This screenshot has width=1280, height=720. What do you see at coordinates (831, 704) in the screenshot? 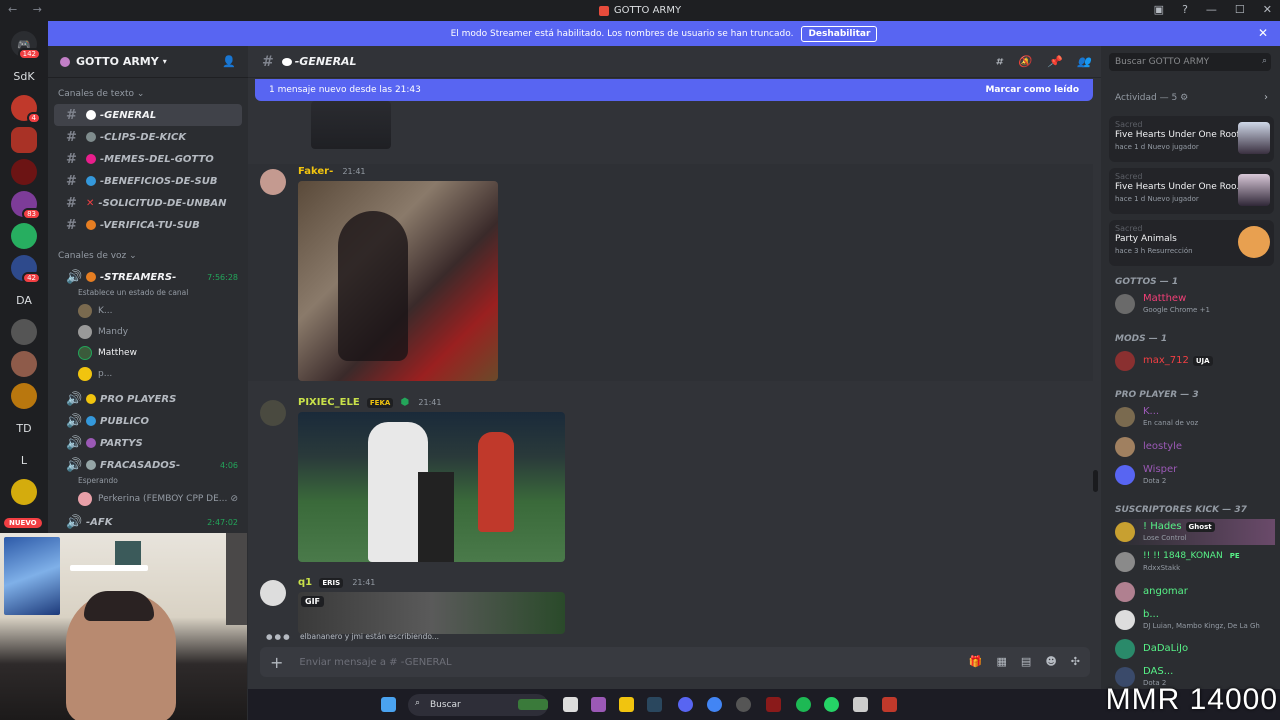
I see `whatsapp-icon` at bounding box center [831, 704].